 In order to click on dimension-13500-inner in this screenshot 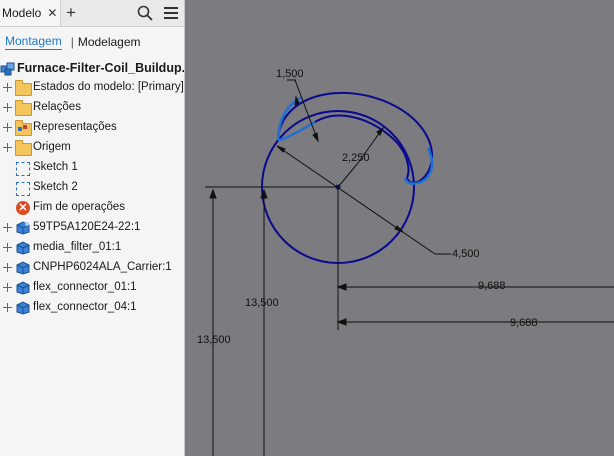, I will do `click(264, 322)`.